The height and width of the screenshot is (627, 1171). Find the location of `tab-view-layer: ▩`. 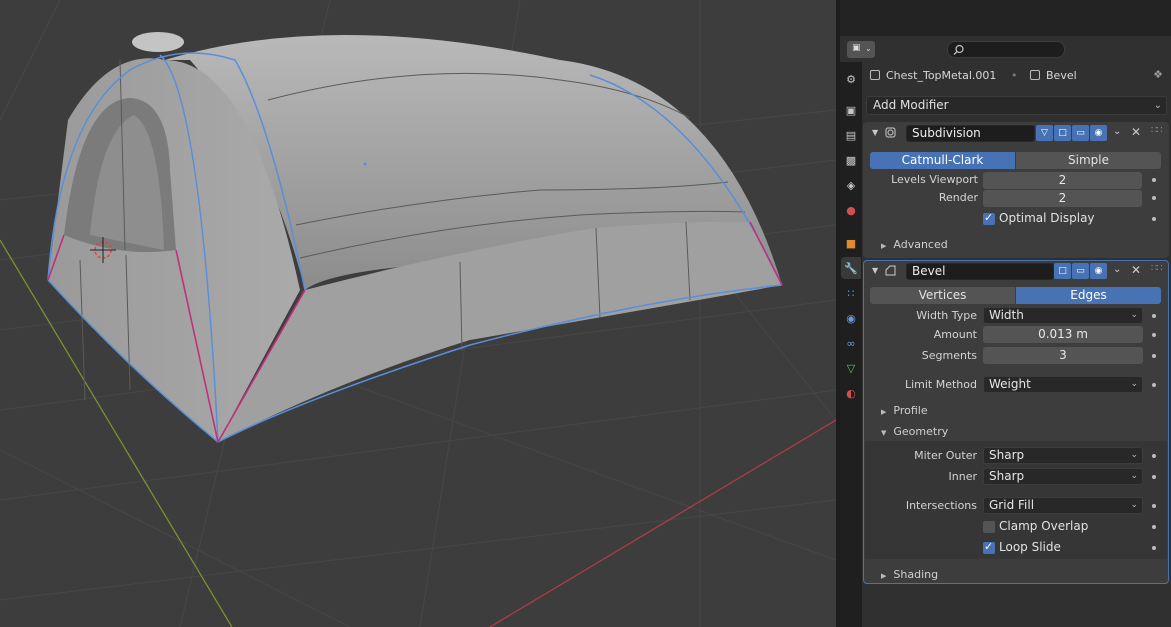

tab-view-layer: ▩ is located at coordinates (851, 160).